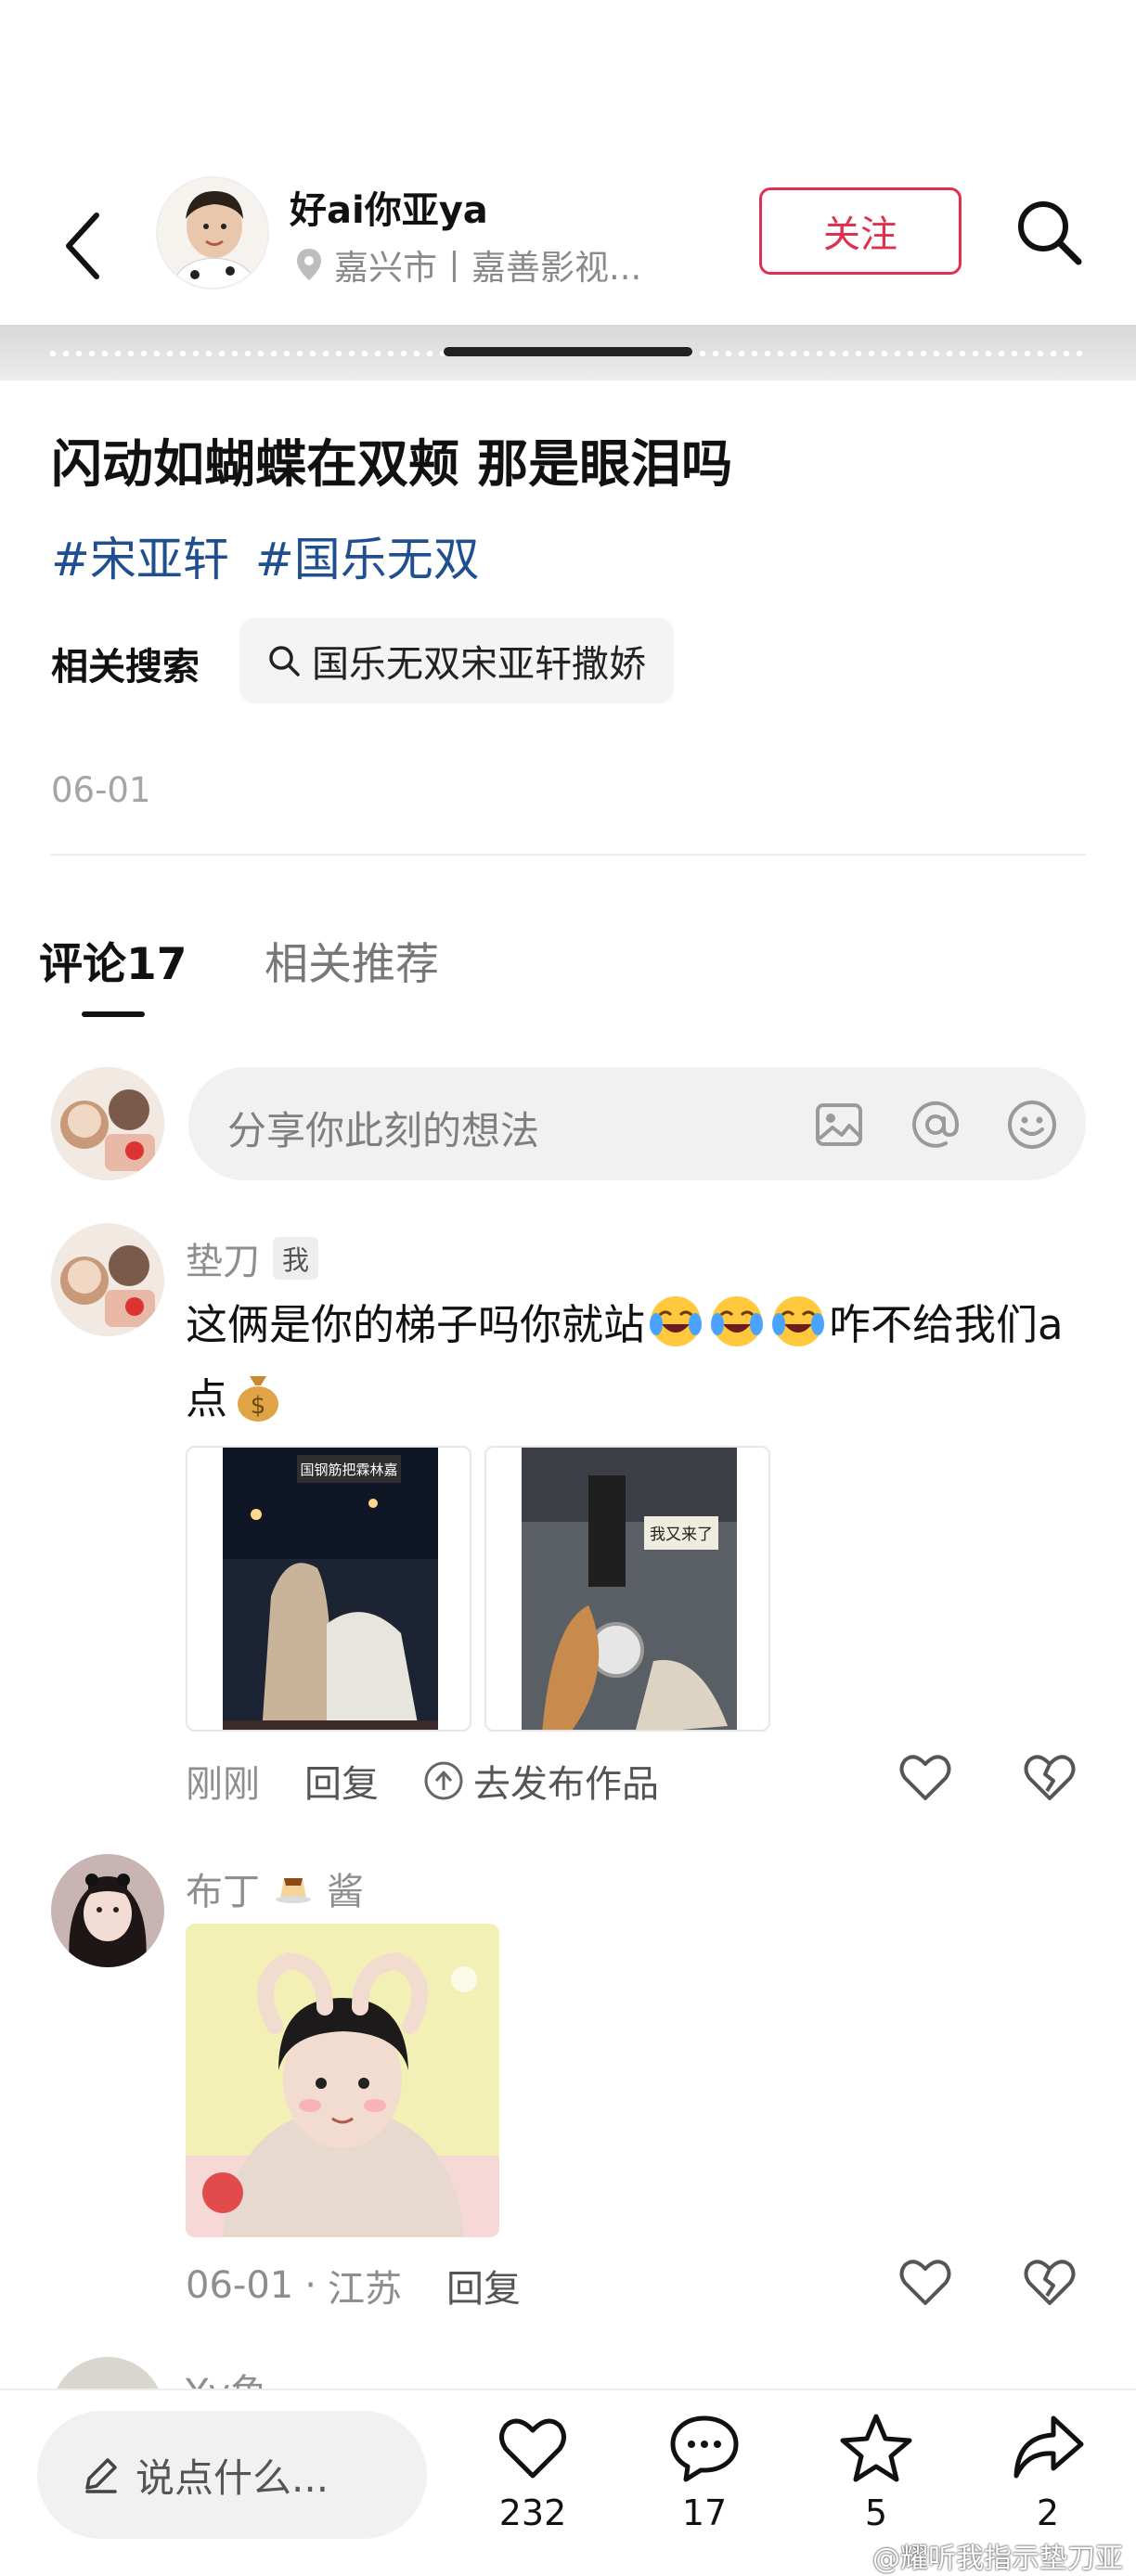 The height and width of the screenshot is (2576, 1136). I want to click on self-badge: 我, so click(296, 1258).